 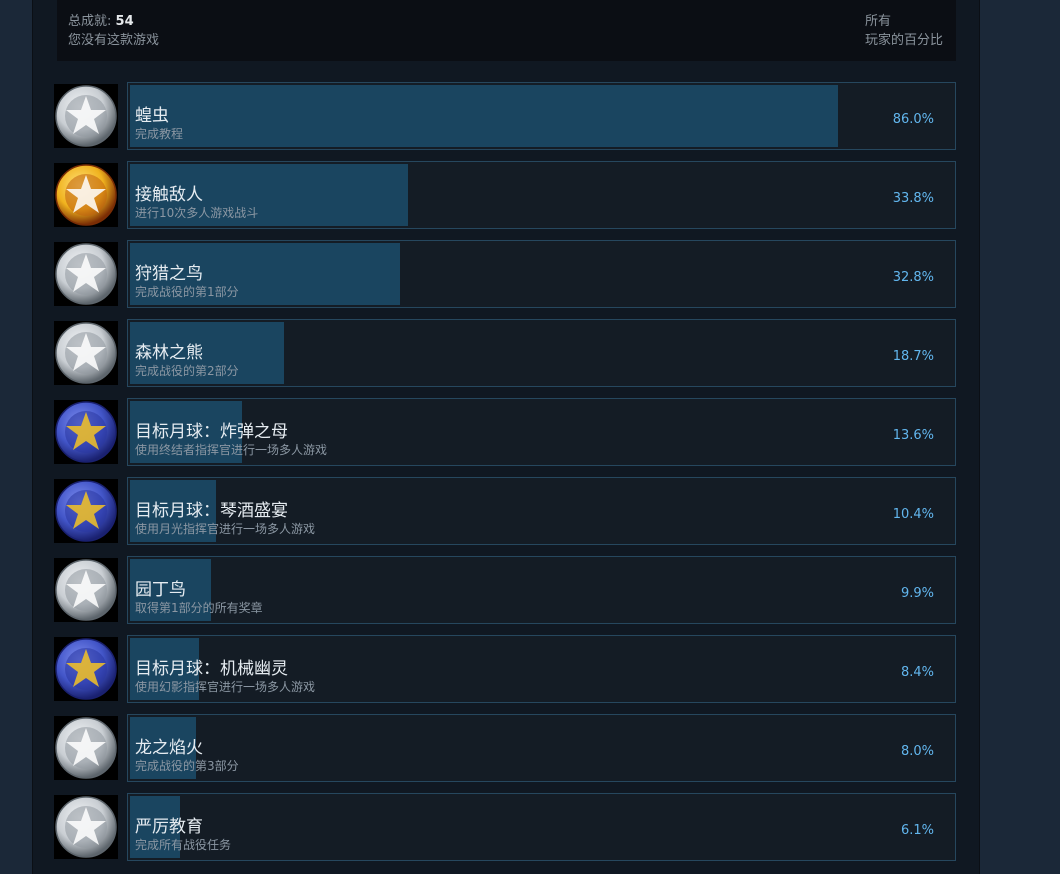 I want to click on achievement-title: 目标月球：炸弹之母, so click(x=211, y=432).